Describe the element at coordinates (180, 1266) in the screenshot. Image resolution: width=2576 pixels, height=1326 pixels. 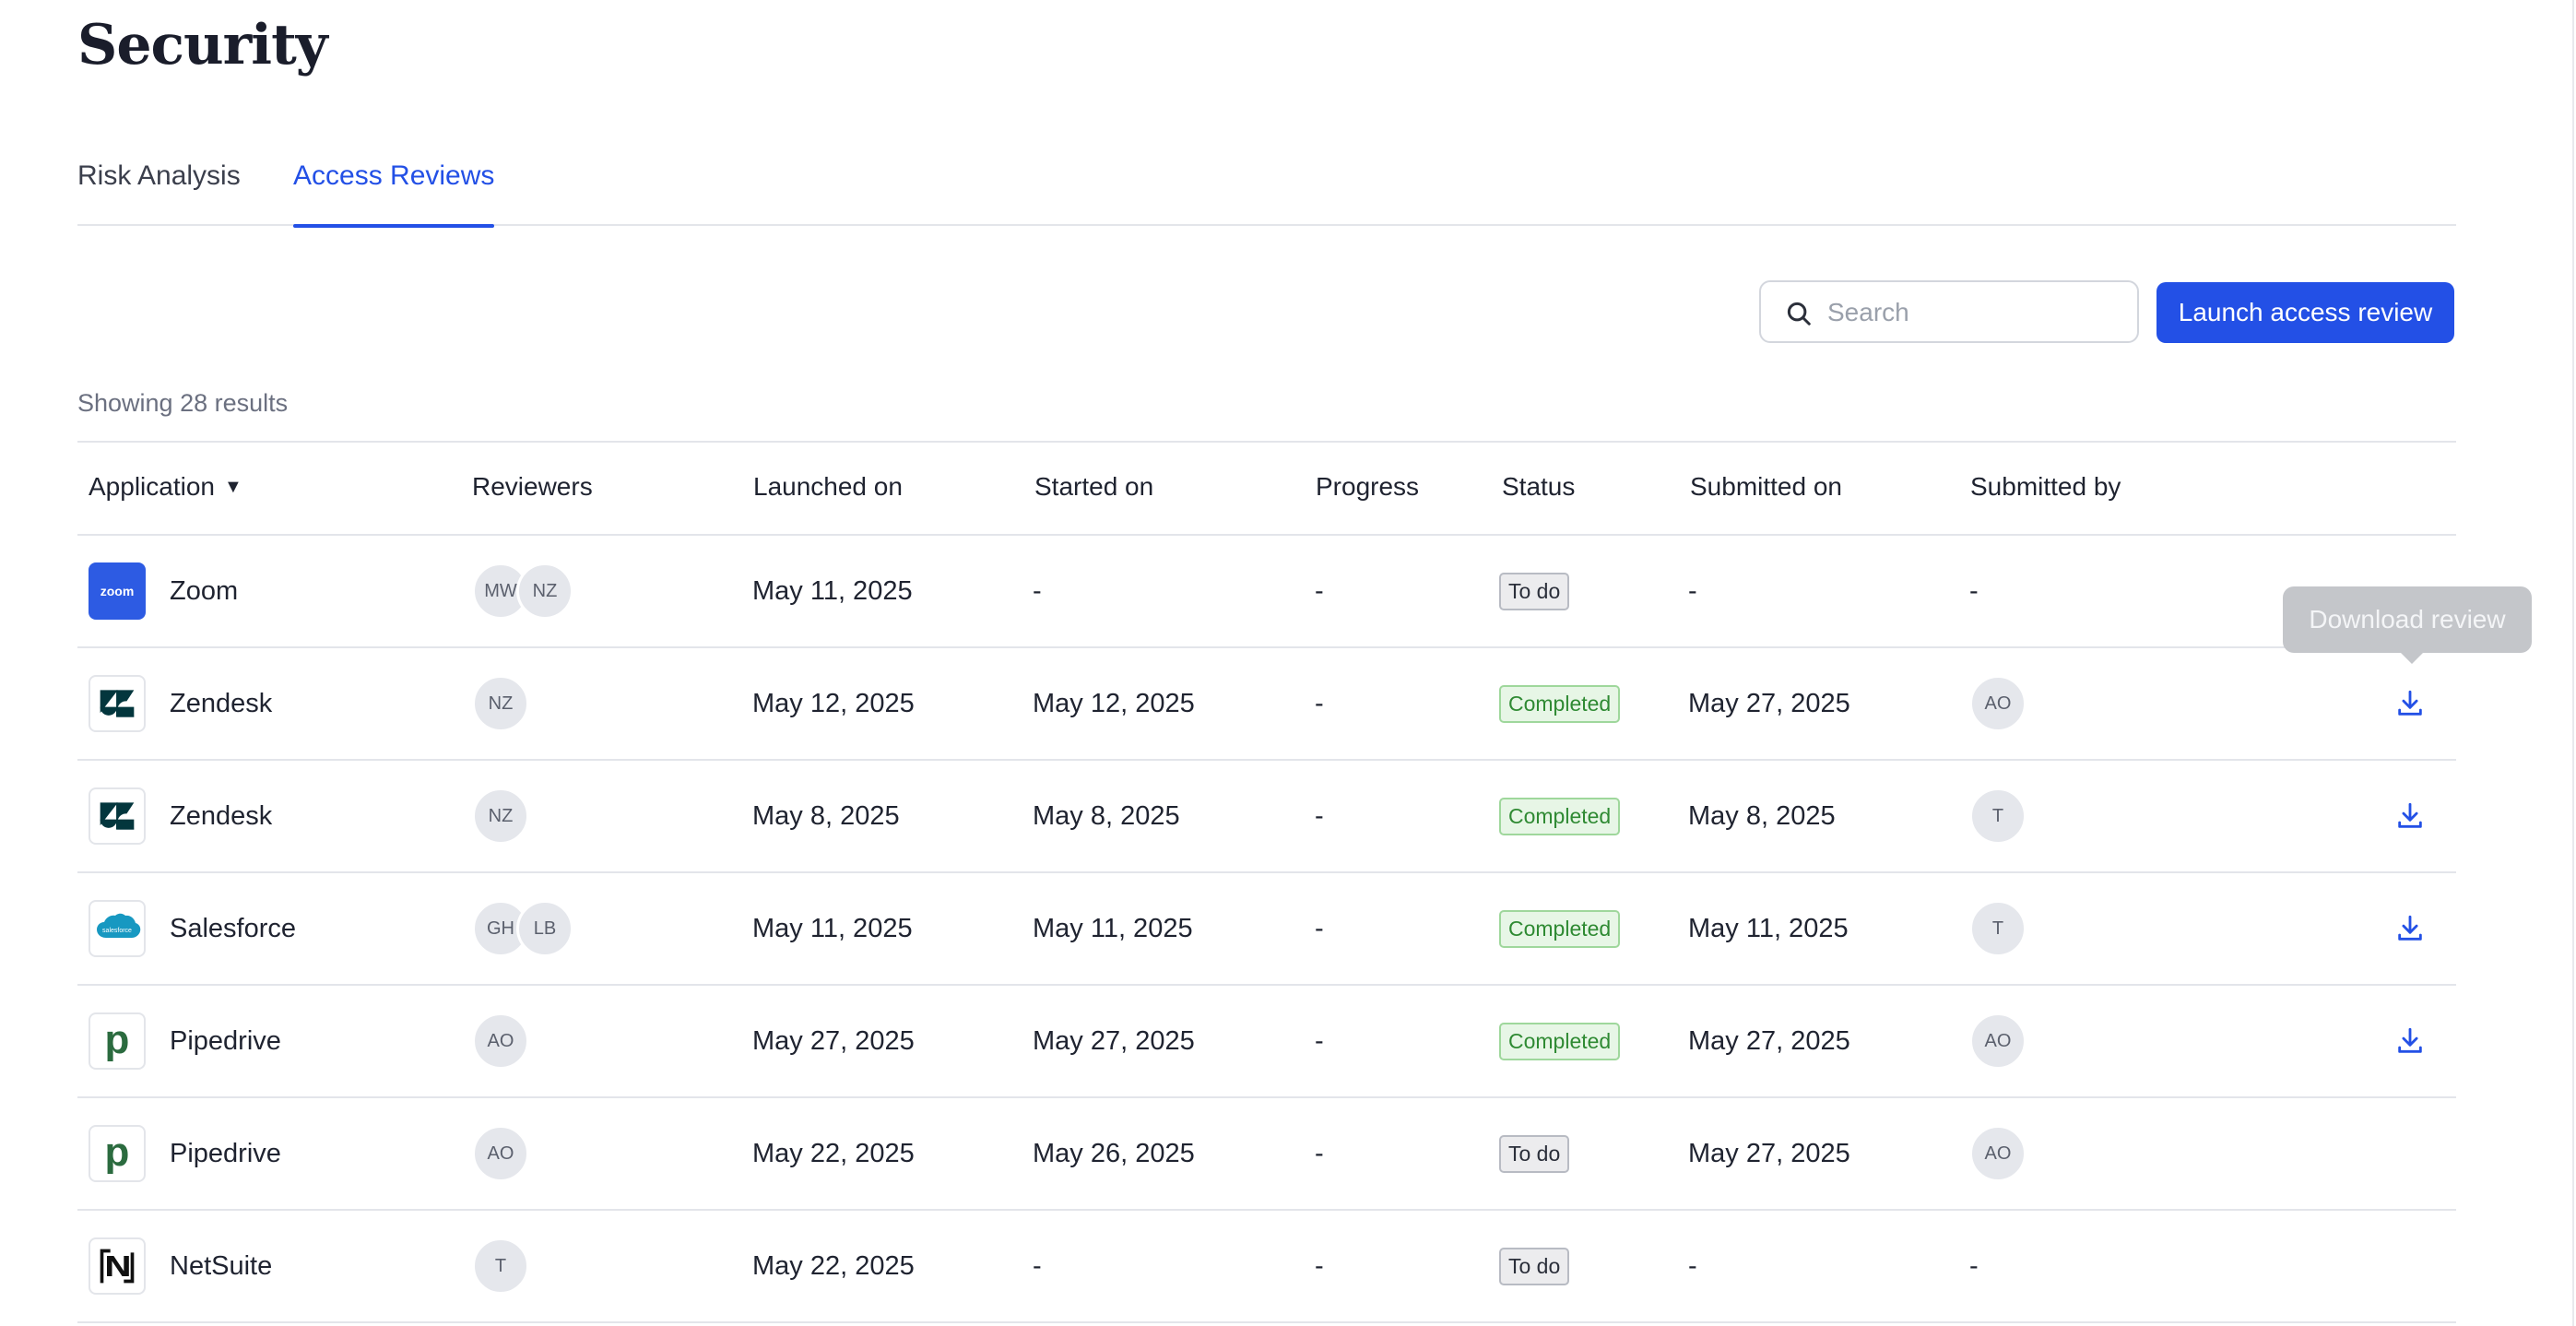
I see `application-cell: NetSuite` at that location.